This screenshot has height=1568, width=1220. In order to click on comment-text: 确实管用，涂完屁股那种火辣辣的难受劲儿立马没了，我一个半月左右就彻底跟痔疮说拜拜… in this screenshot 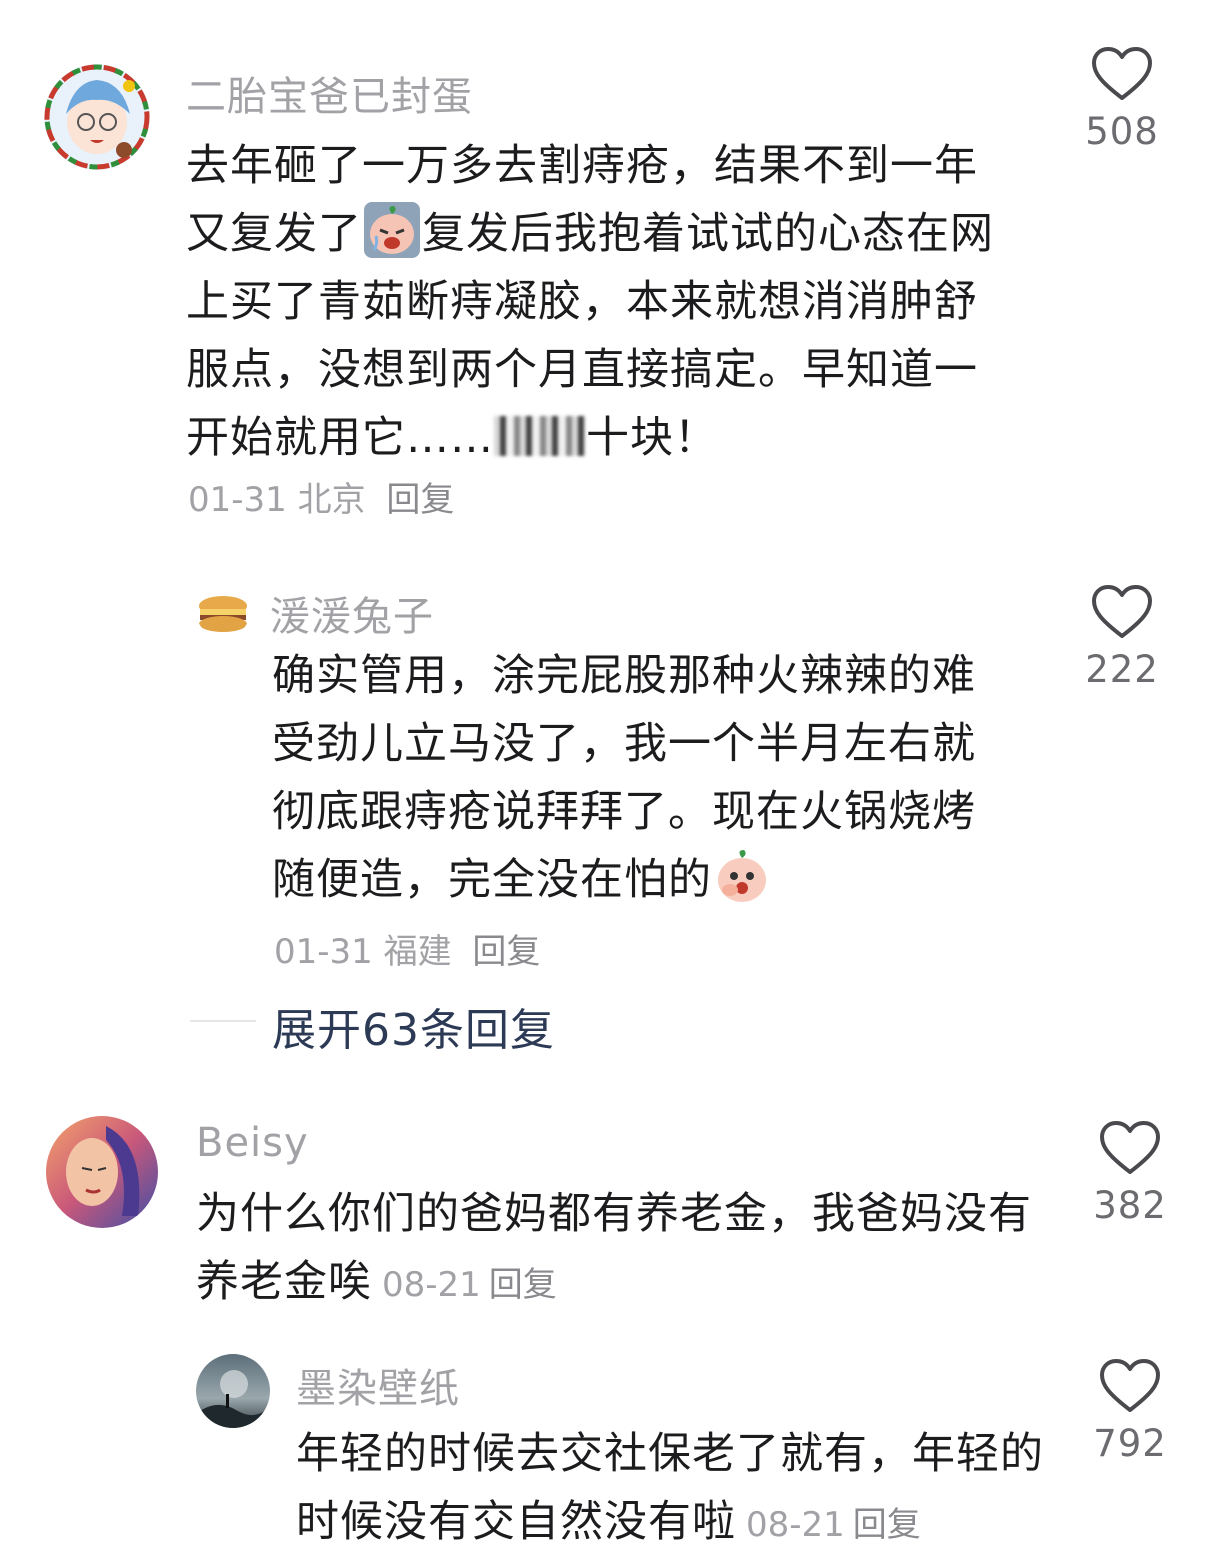, I will do `click(637, 778)`.